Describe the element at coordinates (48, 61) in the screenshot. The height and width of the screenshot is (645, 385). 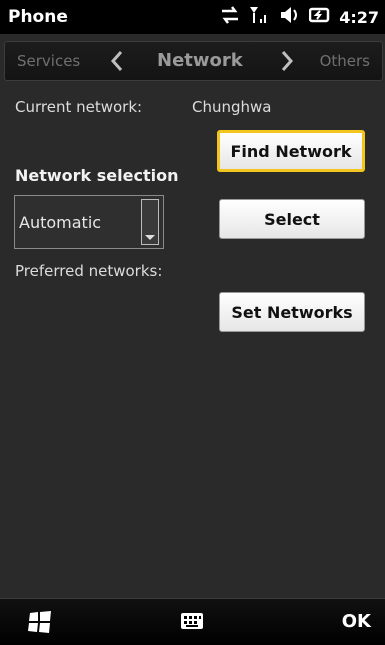
I see `tab-services: Services` at that location.